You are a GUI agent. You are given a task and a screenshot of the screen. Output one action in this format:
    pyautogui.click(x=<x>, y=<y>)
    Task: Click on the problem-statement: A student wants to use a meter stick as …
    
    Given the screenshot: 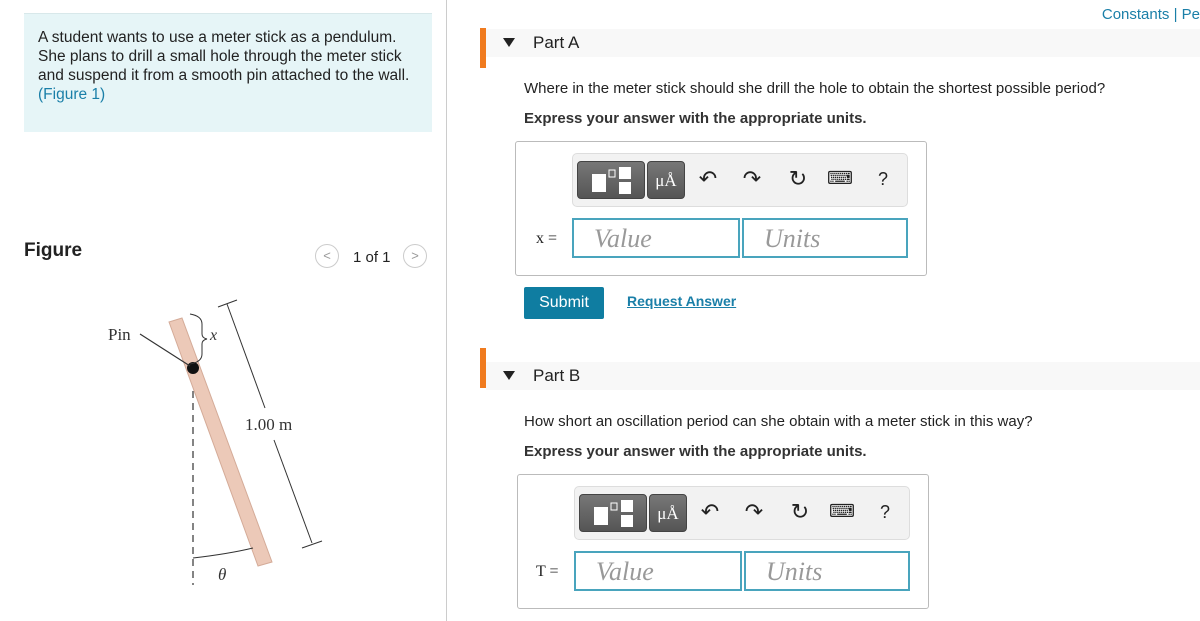 What is the action you would take?
    pyautogui.click(x=228, y=72)
    